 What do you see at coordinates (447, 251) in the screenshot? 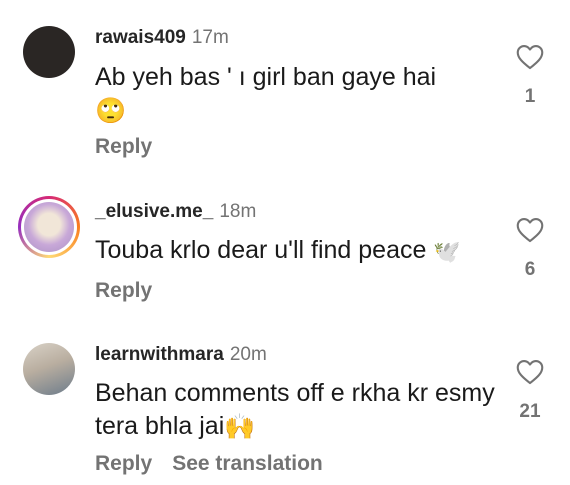
I see `dove-emoji: 🕊️` at bounding box center [447, 251].